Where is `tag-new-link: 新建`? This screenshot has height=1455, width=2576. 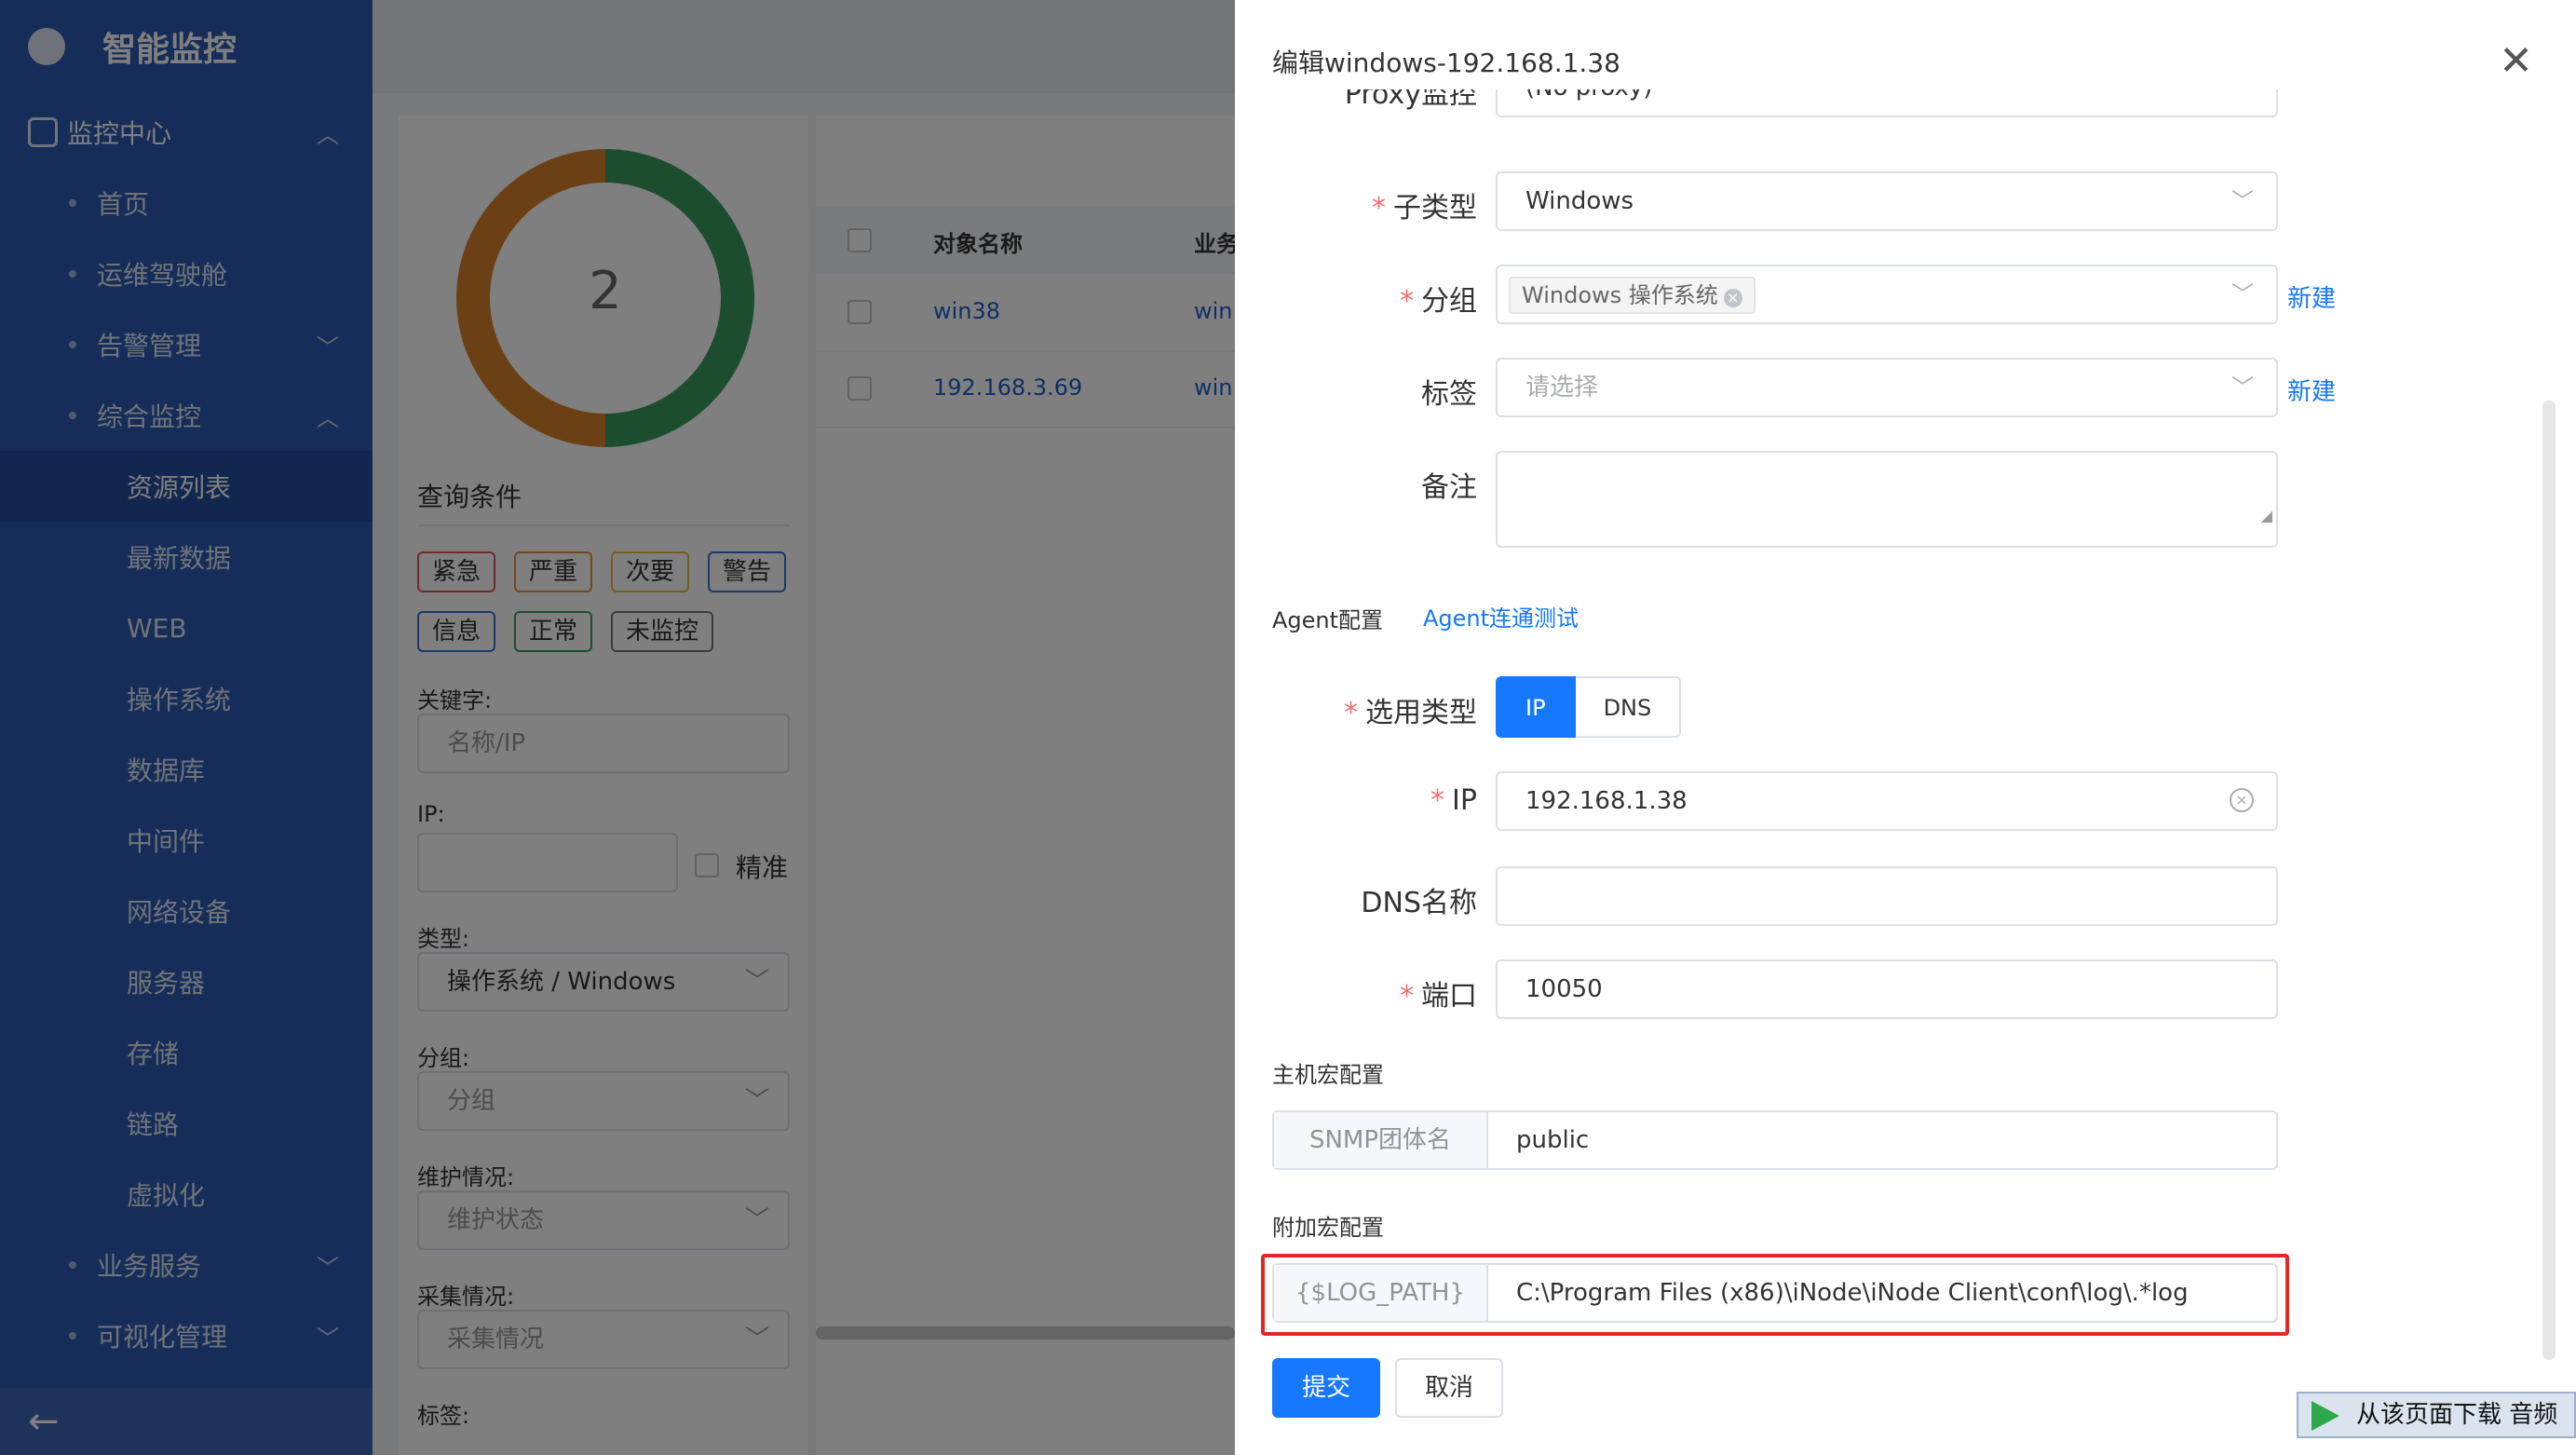
tag-new-link: 新建 is located at coordinates (2311, 390).